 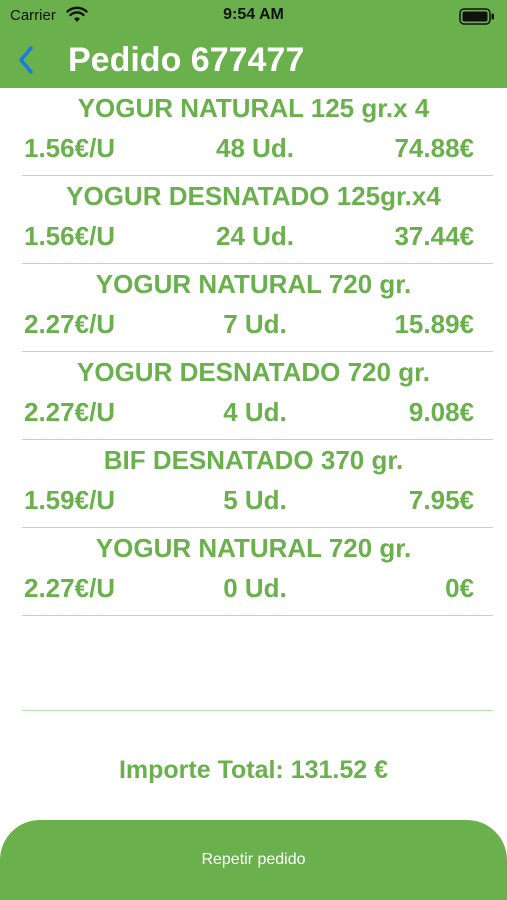 I want to click on line-total: 37.44€, so click(x=434, y=236).